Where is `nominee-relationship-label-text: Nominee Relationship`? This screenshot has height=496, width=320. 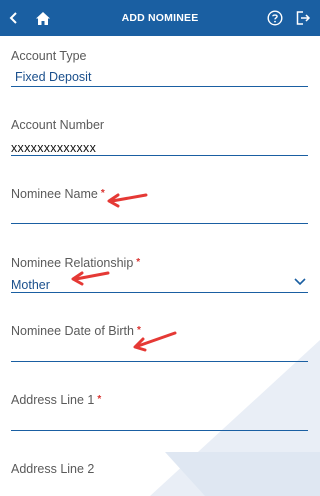
nominee-relationship-label-text: Nominee Relationship is located at coordinates (72, 263).